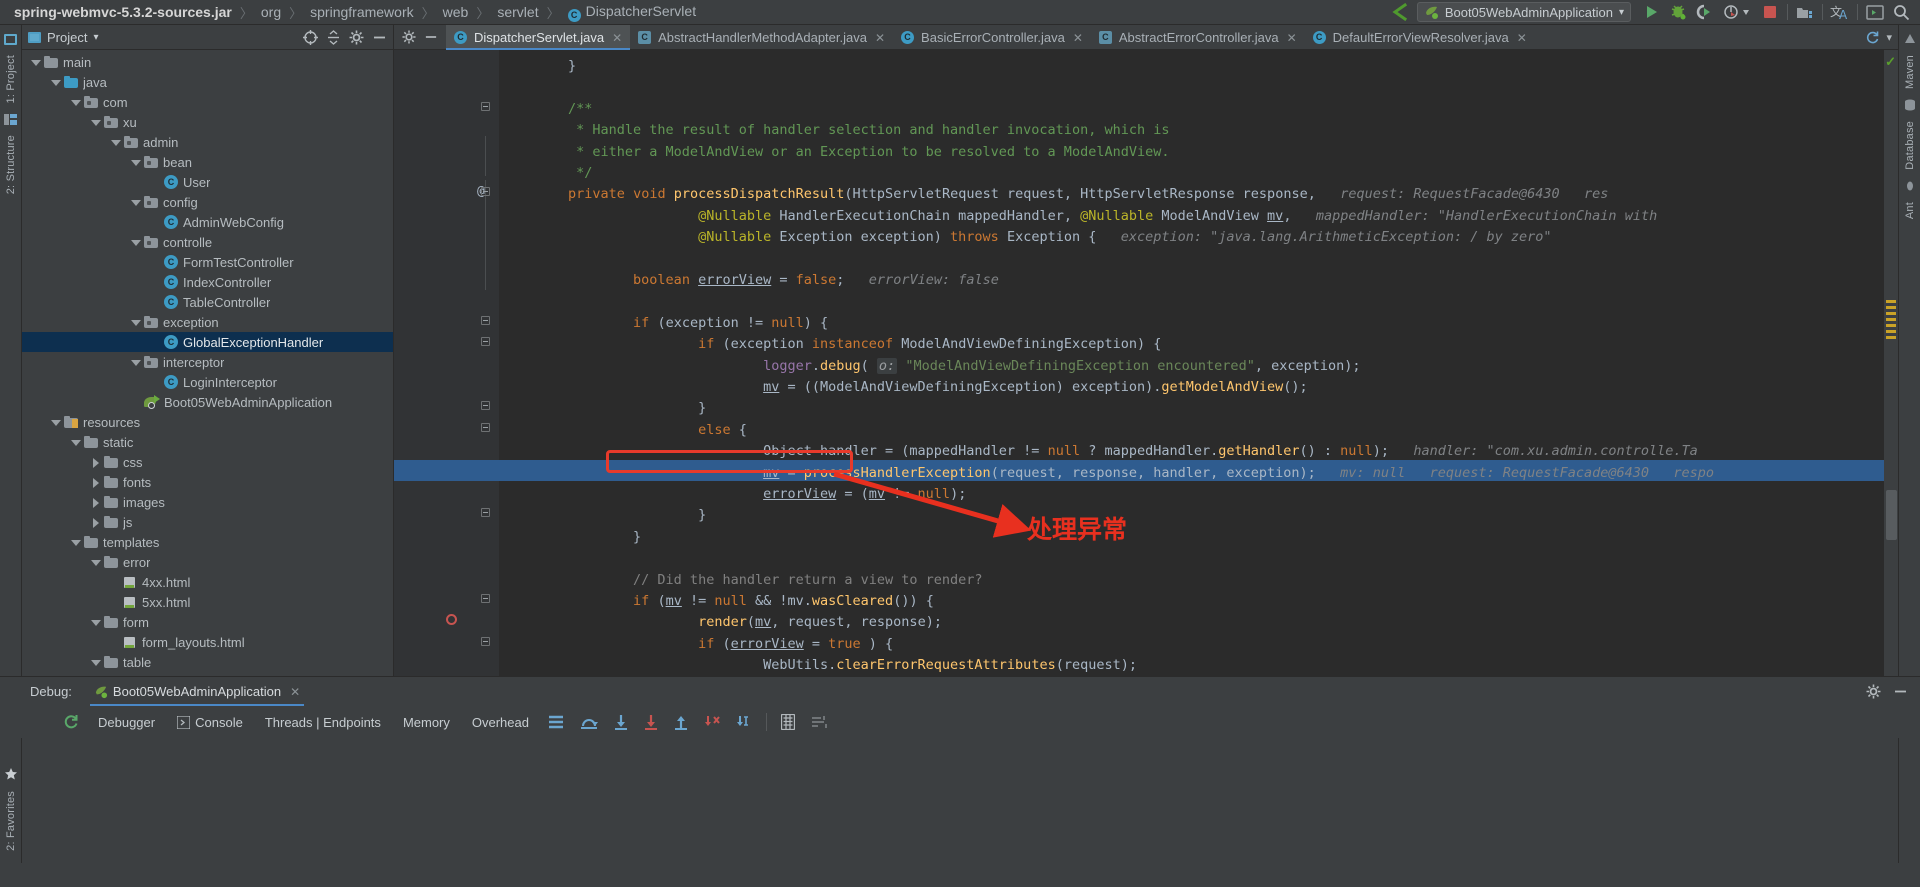 The image size is (1920, 887). I want to click on tree-node: table, so click(207, 662).